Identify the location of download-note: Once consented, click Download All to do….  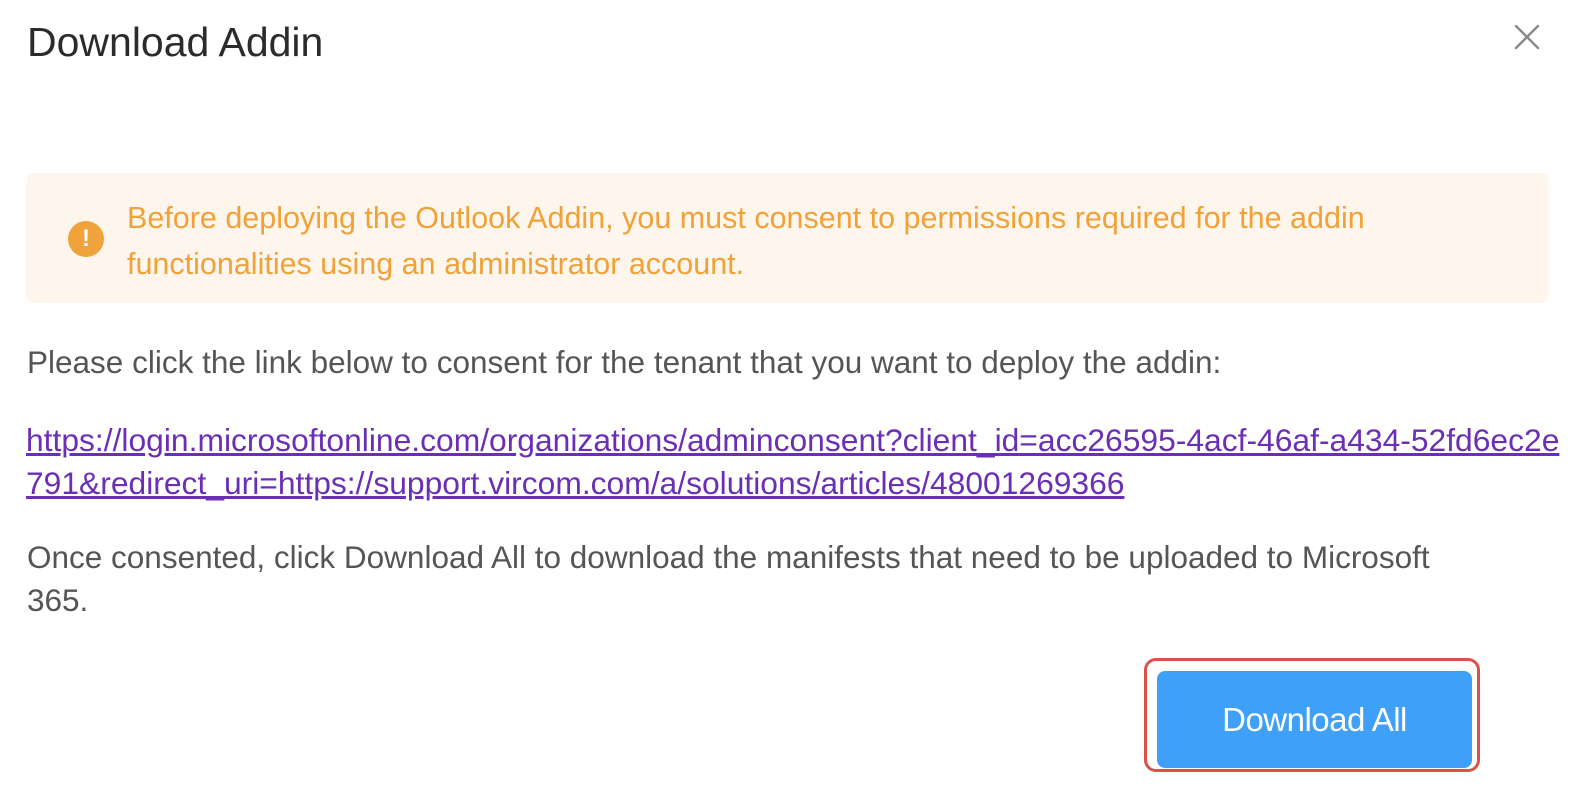
(728, 578).